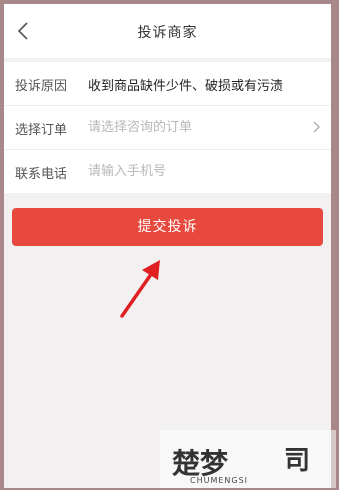  Describe the element at coordinates (186, 86) in the screenshot. I see `reason-value: 收到商品缺件少件、破损或有污渍` at that location.